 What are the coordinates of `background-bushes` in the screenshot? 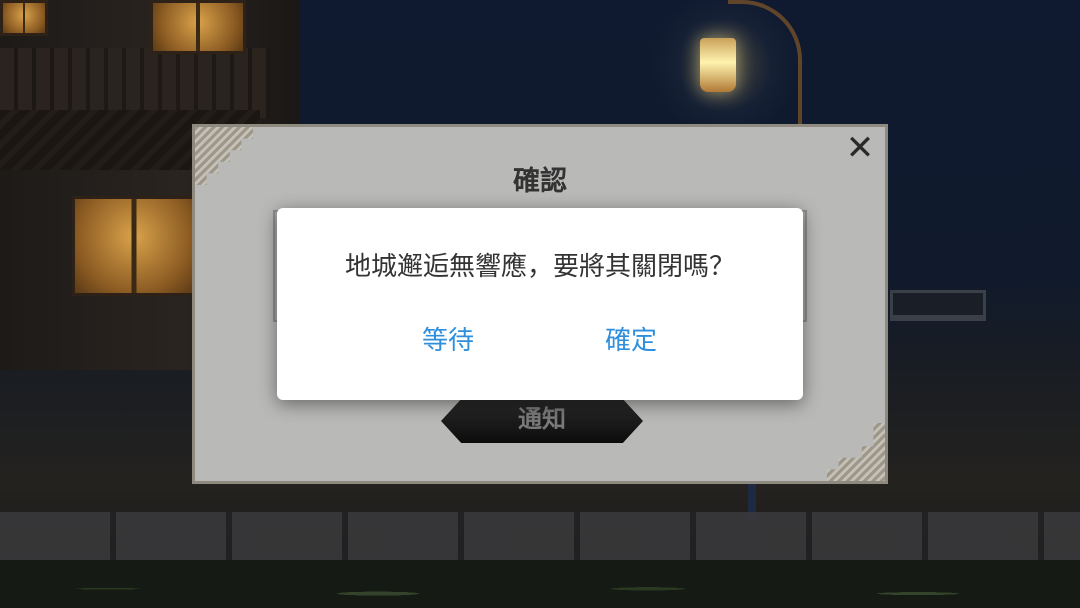 It's located at (540, 584).